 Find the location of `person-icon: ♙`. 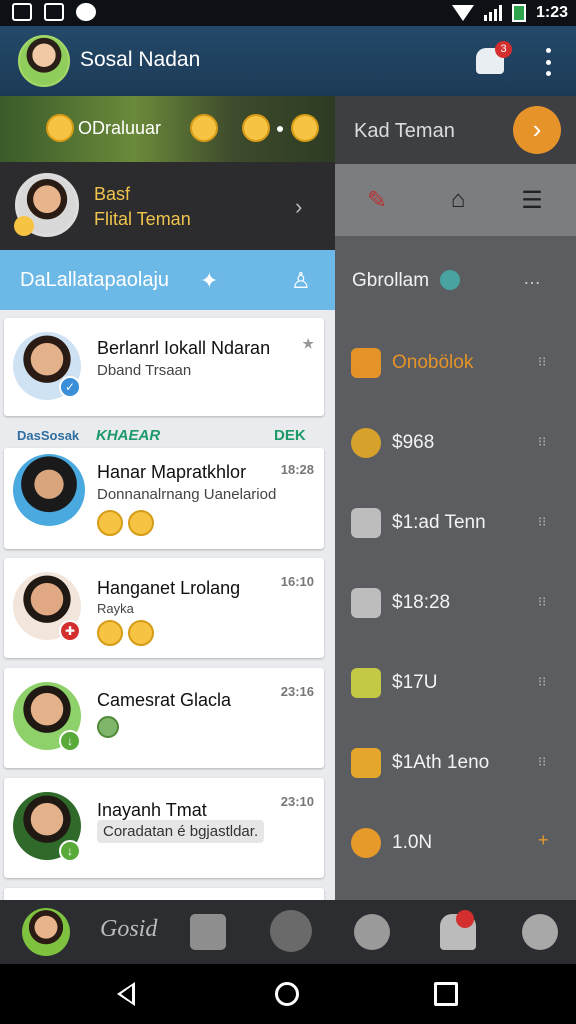

person-icon: ♙ is located at coordinates (301, 281).